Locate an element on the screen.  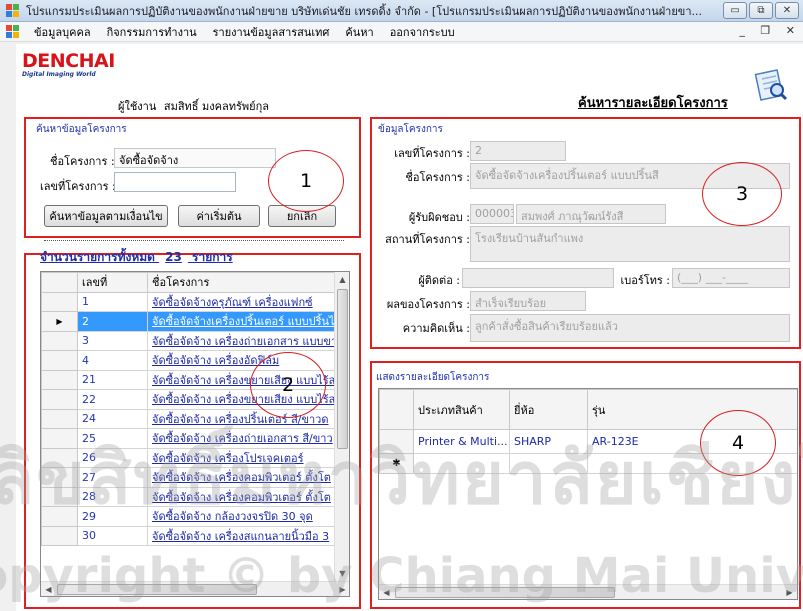
menu-search: ค้นหา is located at coordinates (359, 32).